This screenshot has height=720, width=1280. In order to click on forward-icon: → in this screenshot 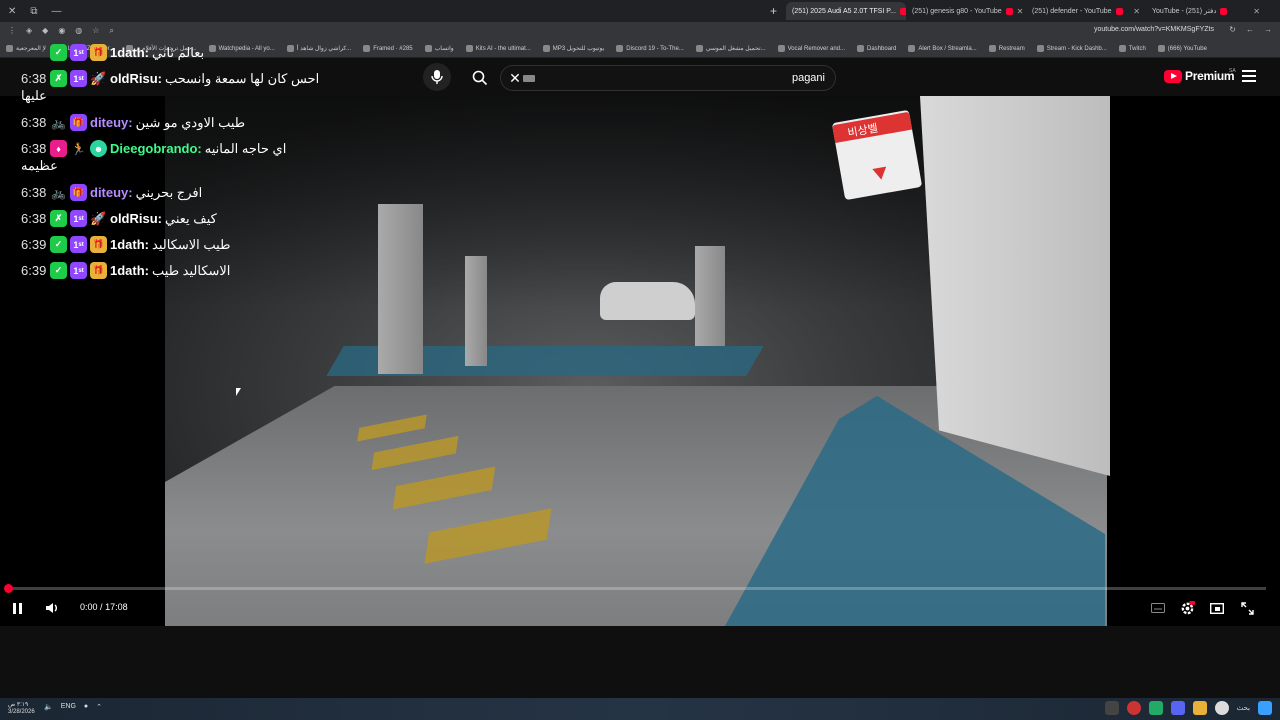, I will do `click(1268, 29)`.